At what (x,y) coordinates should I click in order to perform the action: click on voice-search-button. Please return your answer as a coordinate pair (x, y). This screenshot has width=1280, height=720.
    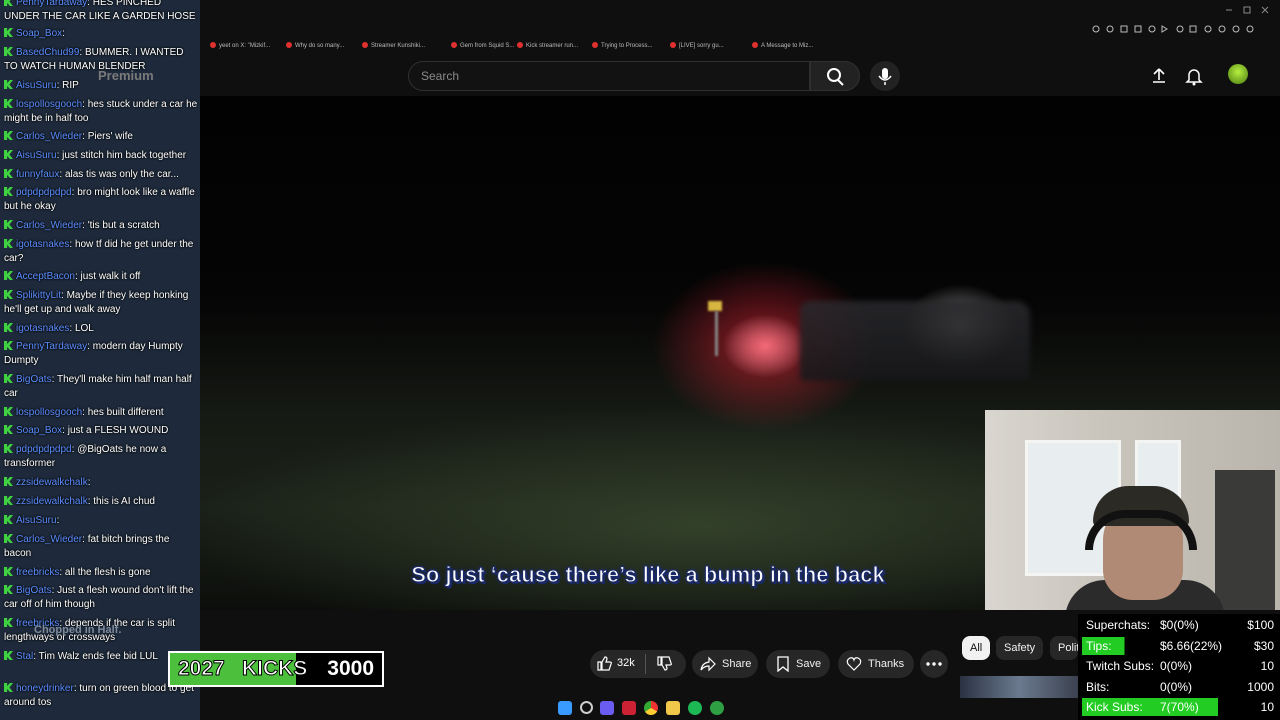
    Looking at the image, I should click on (885, 76).